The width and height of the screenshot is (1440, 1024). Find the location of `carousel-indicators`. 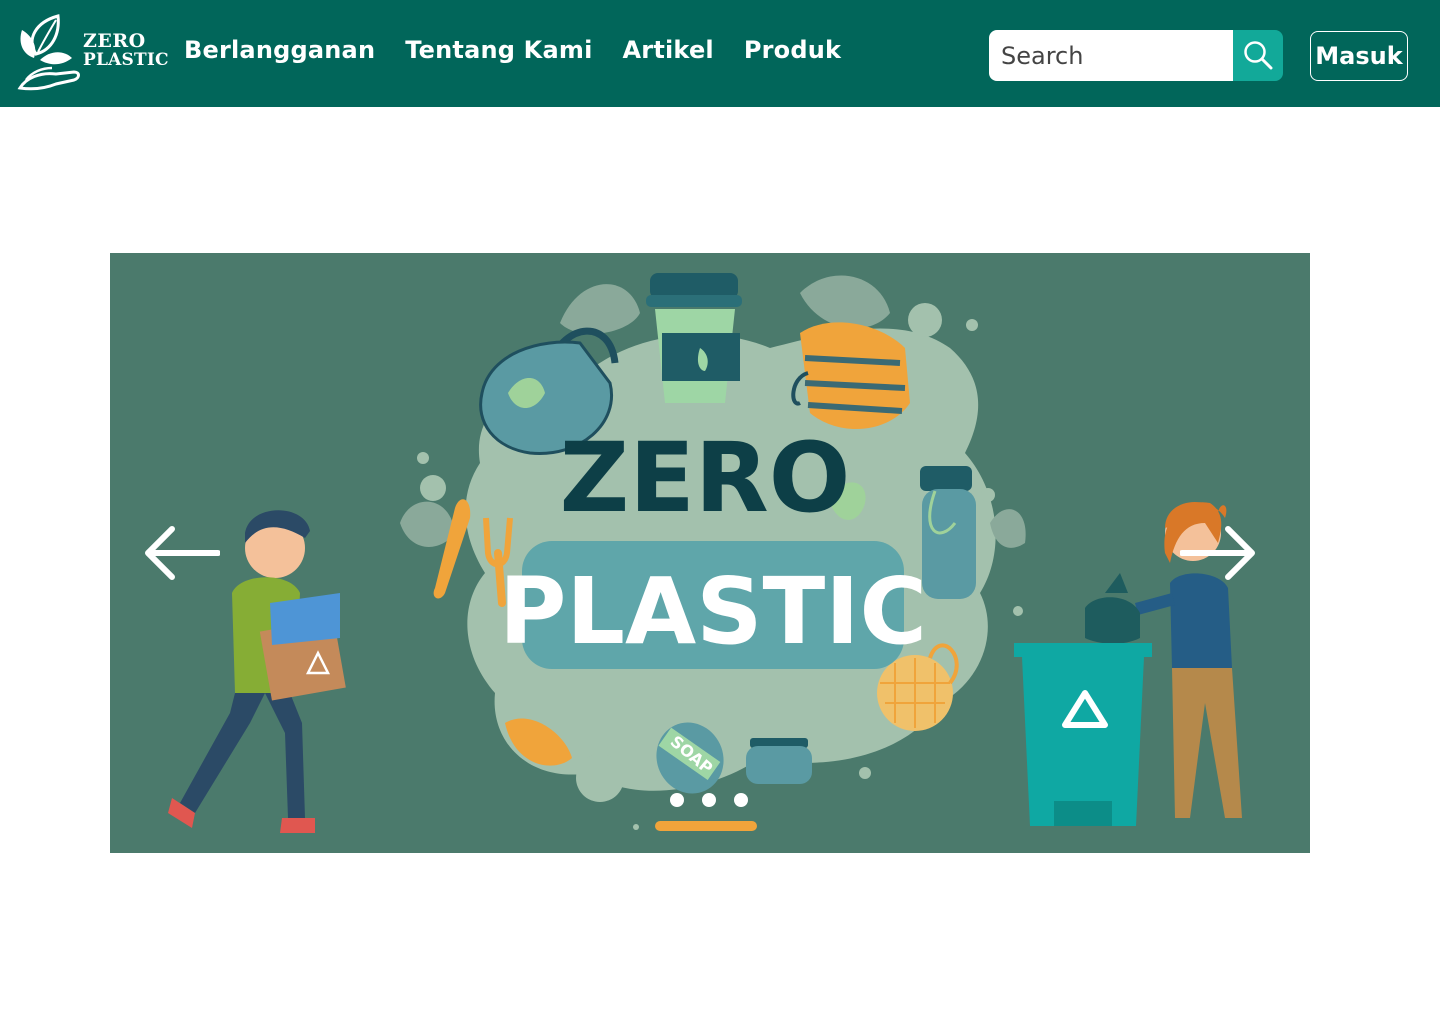

carousel-indicators is located at coordinates (709, 800).